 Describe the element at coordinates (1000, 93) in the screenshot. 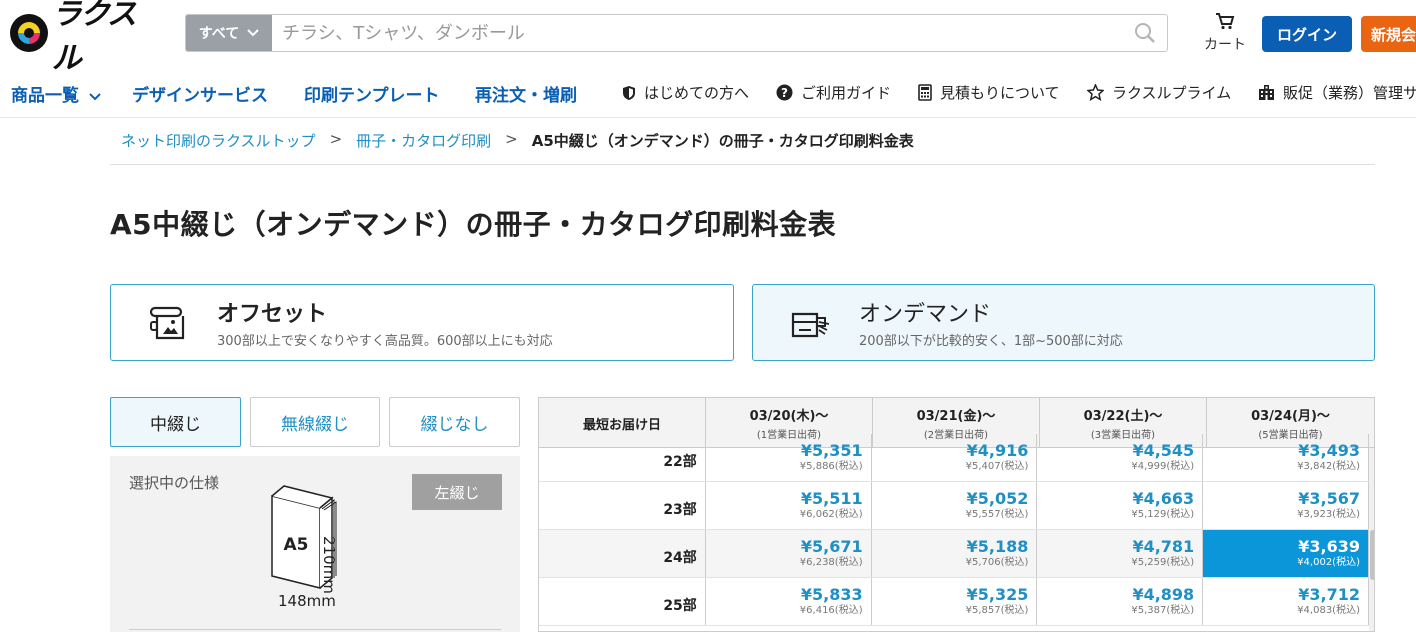

I see `nav-estimate-label: 見積もりについて` at that location.